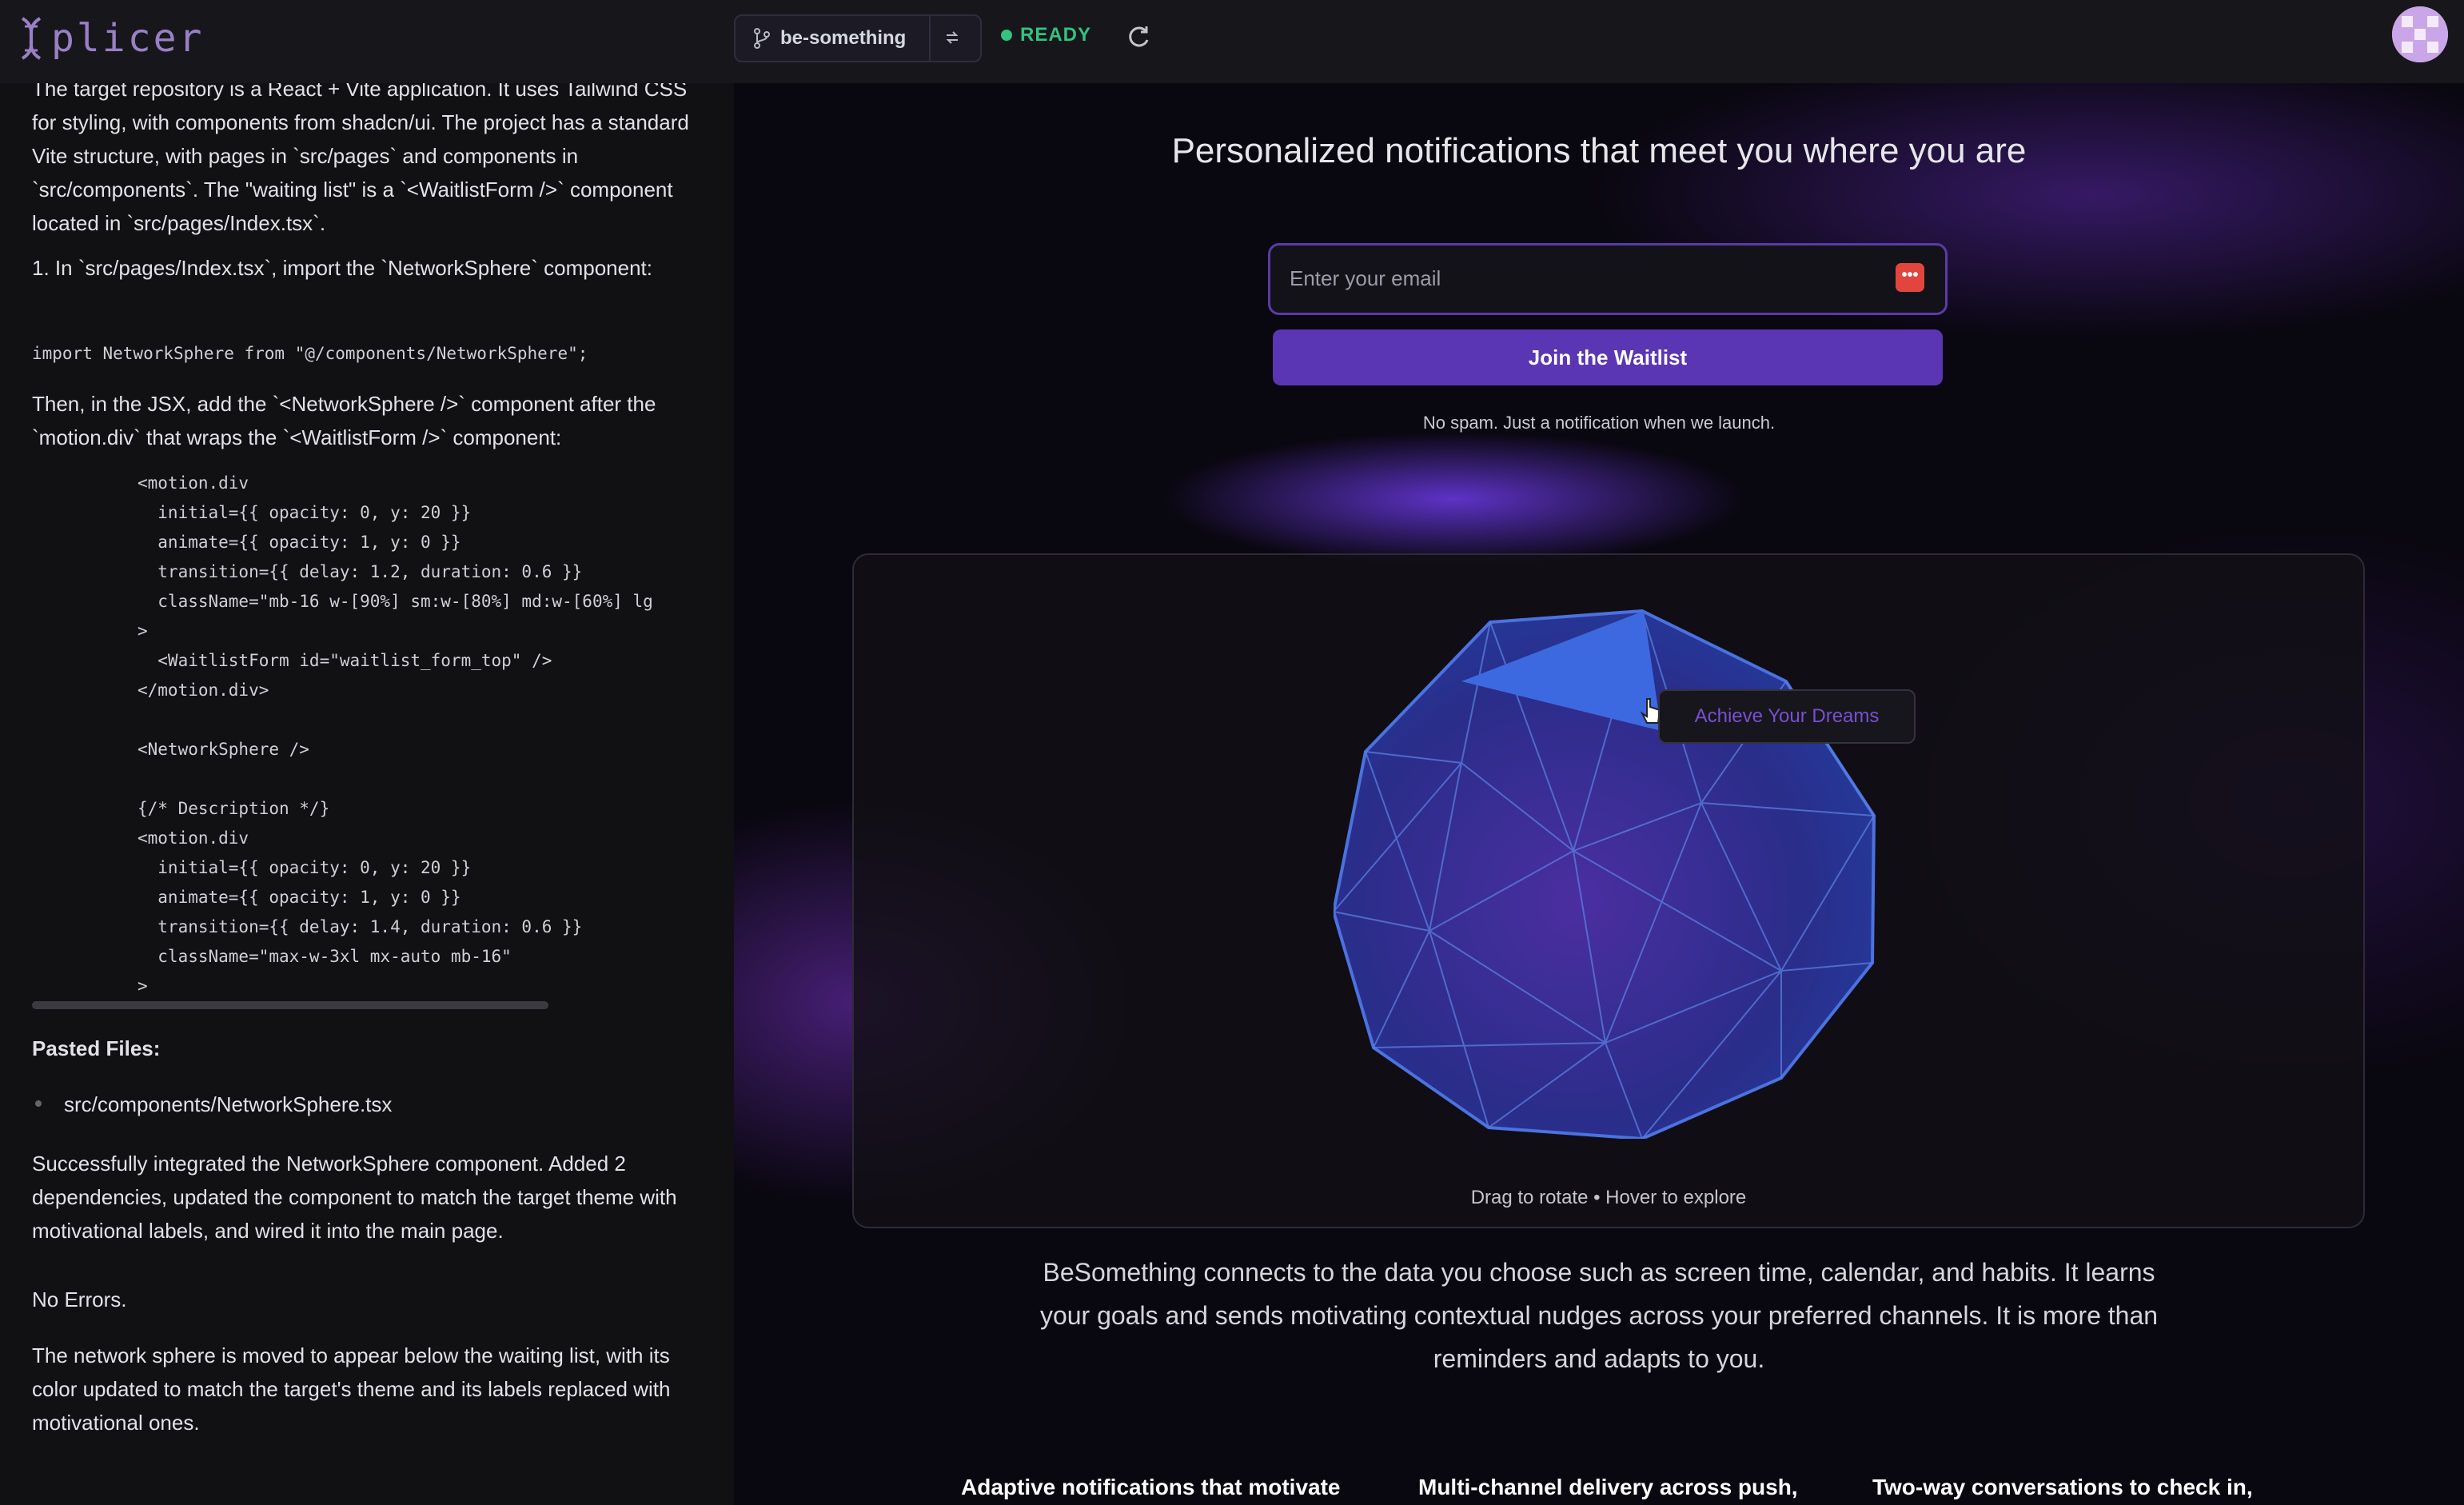 The image size is (2464, 1505). Describe the element at coordinates (762, 38) in the screenshot. I see `git-branch-icon` at that location.